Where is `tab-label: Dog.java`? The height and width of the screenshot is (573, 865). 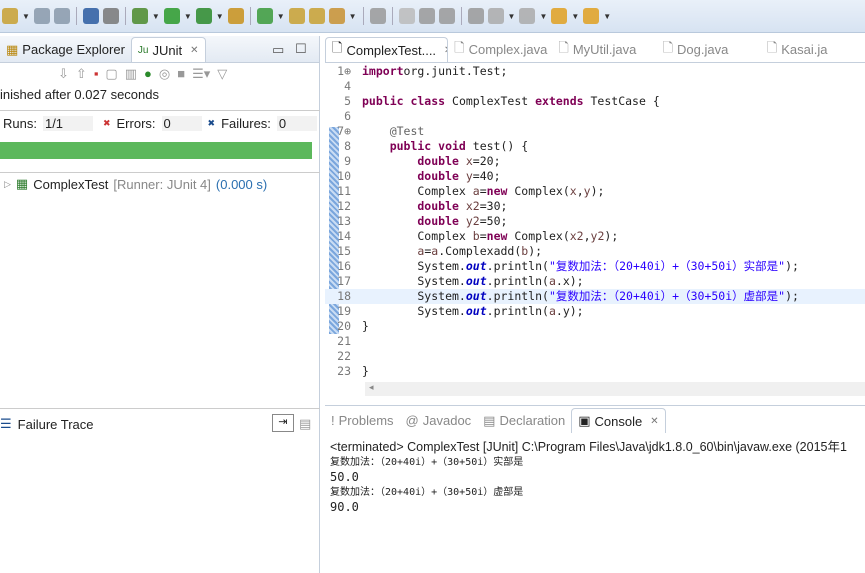 tab-label: Dog.java is located at coordinates (703, 49).